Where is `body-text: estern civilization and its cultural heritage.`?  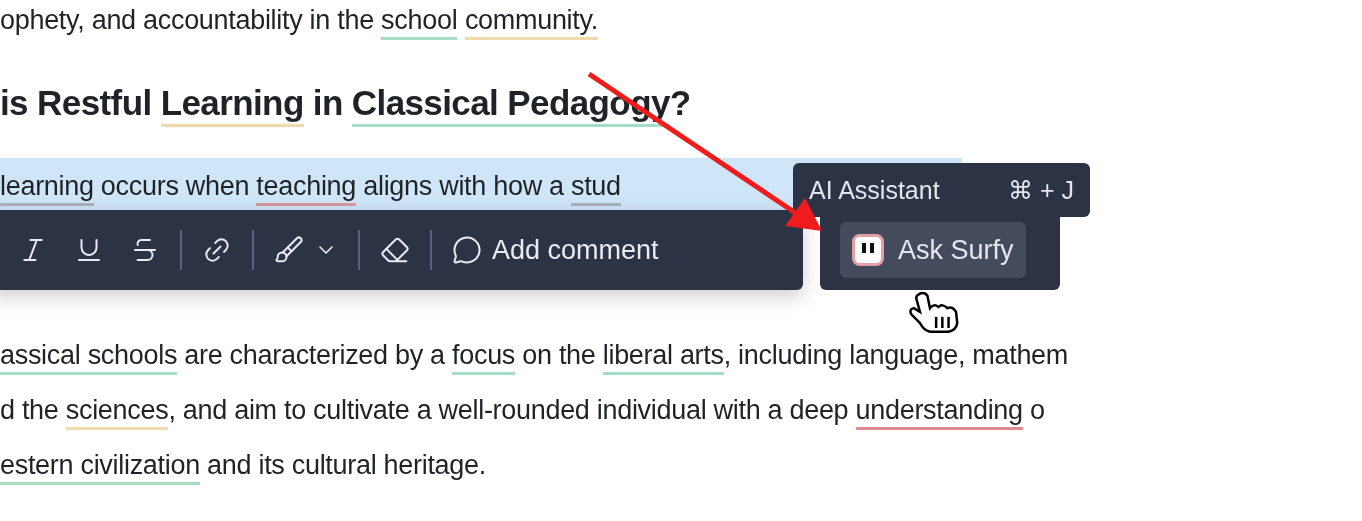 body-text: estern civilization and its cultural heritage. is located at coordinates (534, 465).